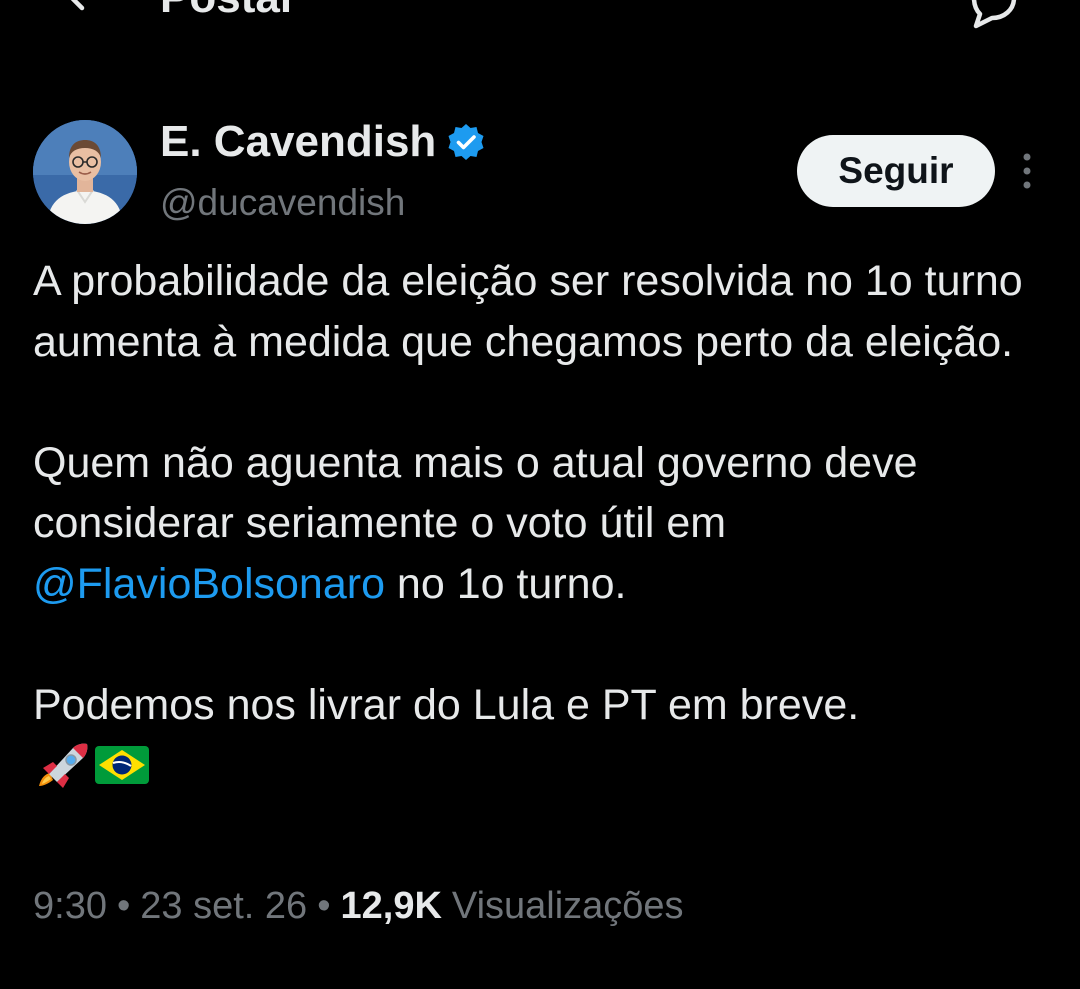  What do you see at coordinates (122, 765) in the screenshot?
I see `brazil-flag-emoji` at bounding box center [122, 765].